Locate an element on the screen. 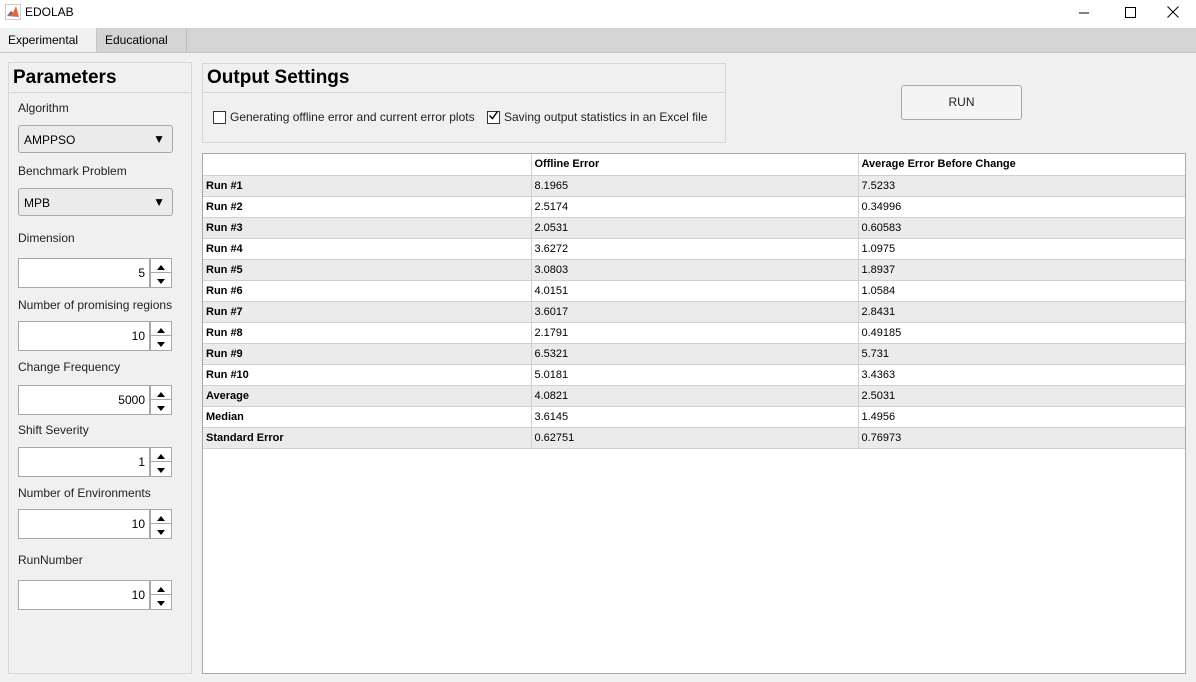 The image size is (1196, 682). column-header-offline-error: Offline Error is located at coordinates (694, 165).